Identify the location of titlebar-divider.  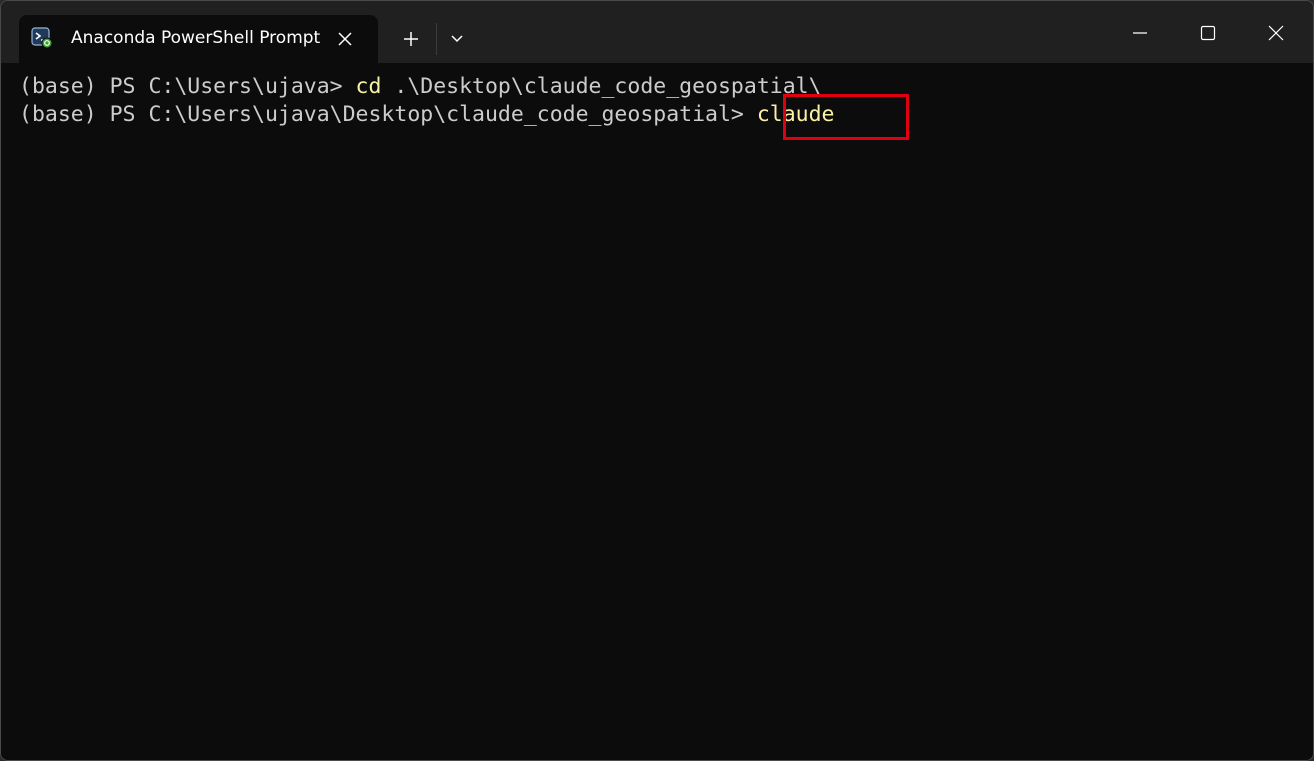
(436, 39).